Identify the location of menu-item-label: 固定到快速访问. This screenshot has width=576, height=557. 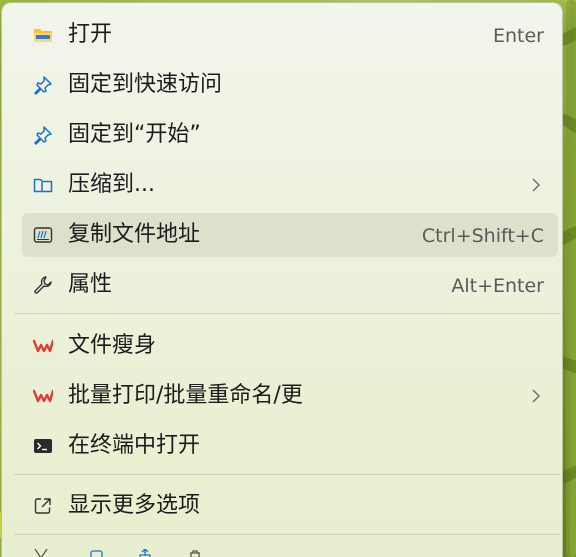
(145, 84).